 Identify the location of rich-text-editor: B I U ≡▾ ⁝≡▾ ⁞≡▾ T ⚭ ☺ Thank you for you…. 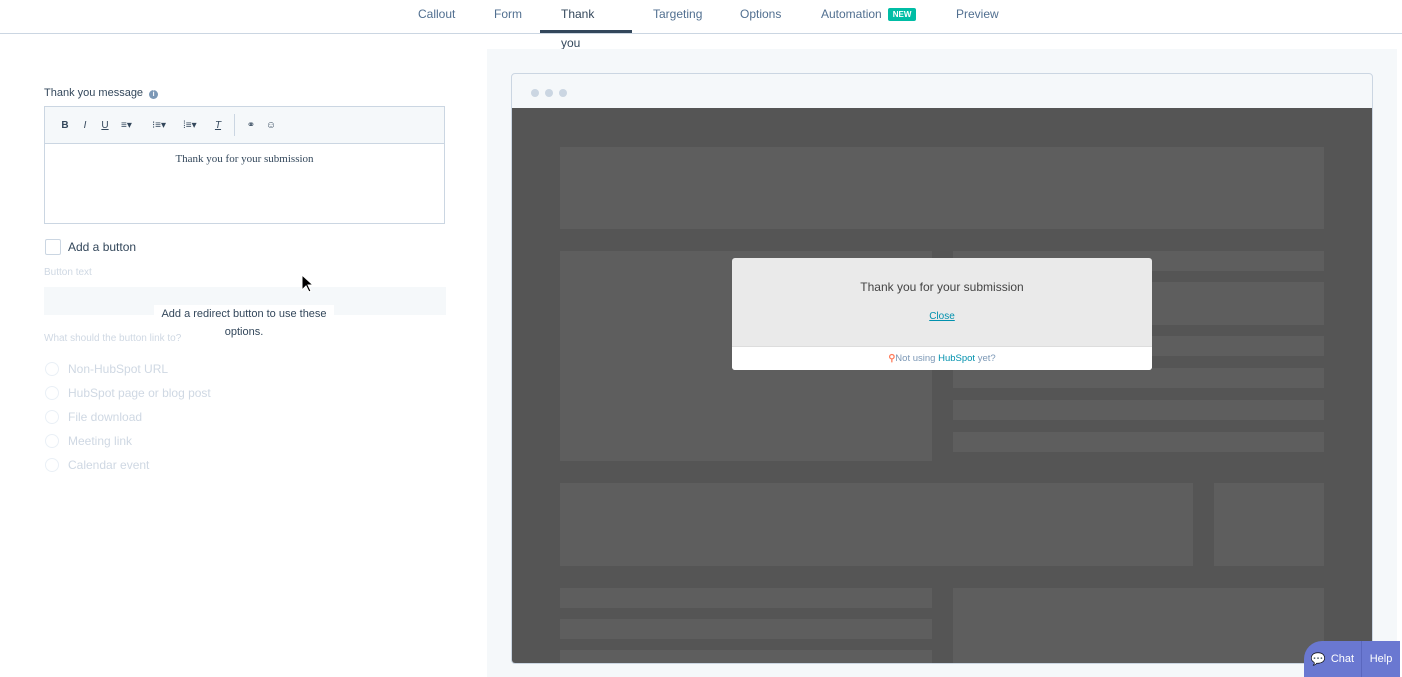
(244, 165).